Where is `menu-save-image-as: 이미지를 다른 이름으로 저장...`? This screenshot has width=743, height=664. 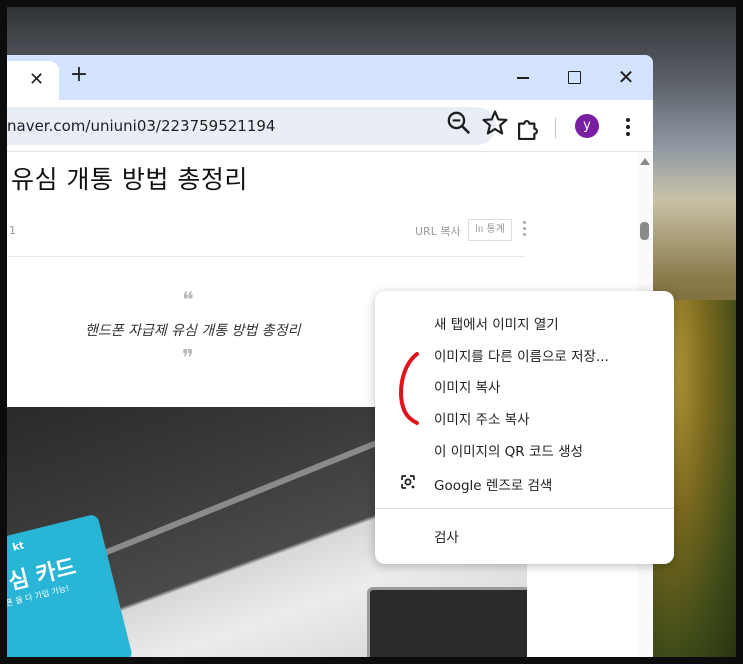 menu-save-image-as: 이미지를 다른 이름으로 저장... is located at coordinates (521, 355).